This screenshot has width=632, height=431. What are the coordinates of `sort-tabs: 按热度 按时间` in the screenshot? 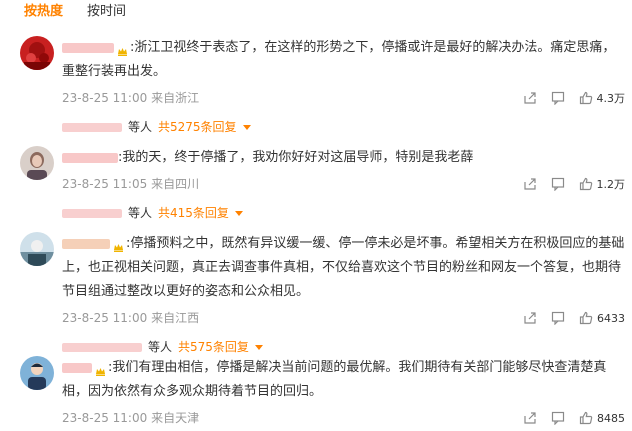 It's located at (87, 12).